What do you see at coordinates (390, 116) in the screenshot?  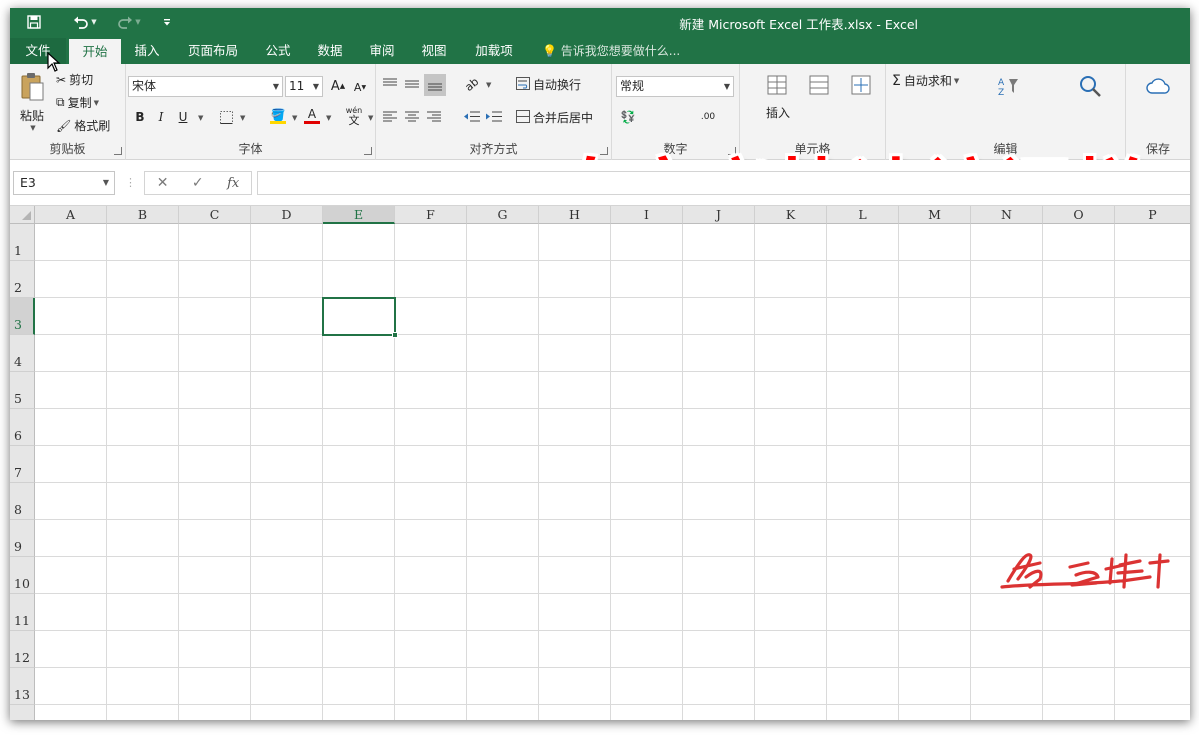 I see `align-left-icon` at bounding box center [390, 116].